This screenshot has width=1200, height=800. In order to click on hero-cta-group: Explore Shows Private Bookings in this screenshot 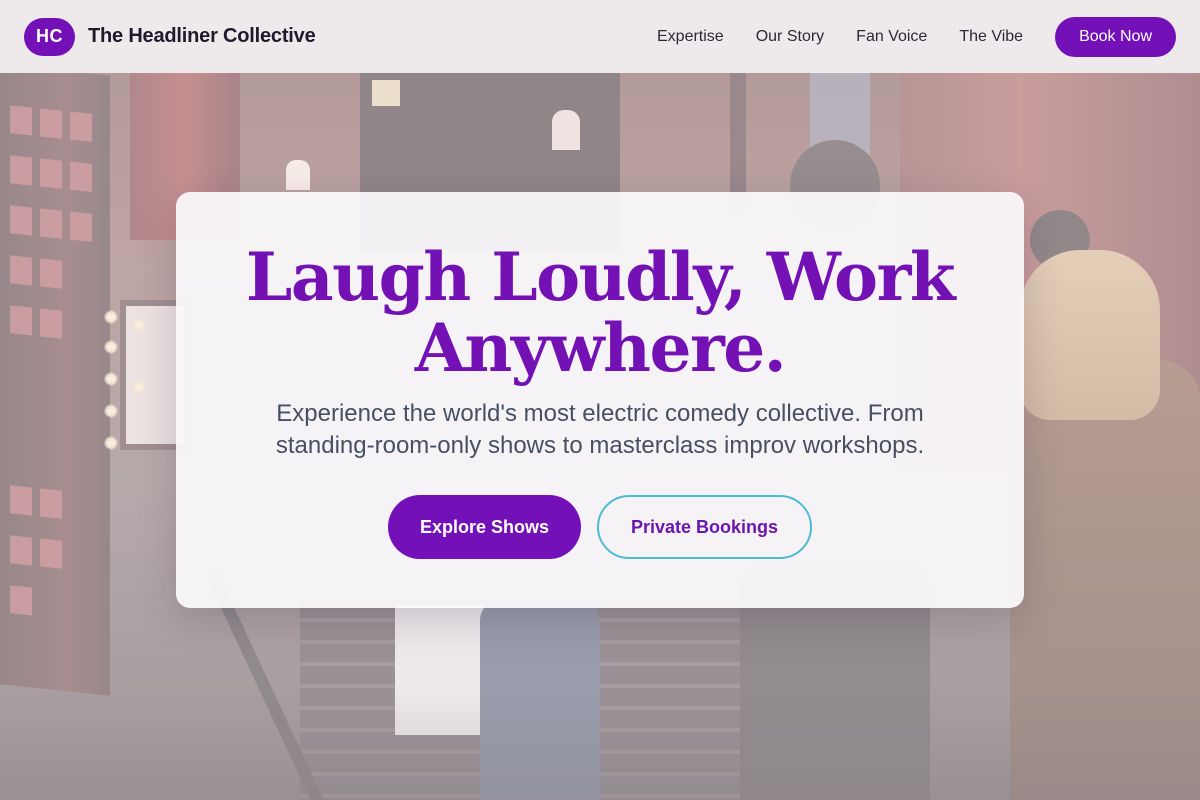, I will do `click(600, 527)`.